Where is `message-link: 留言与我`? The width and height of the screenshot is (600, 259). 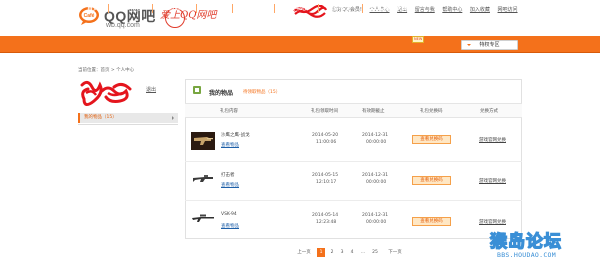
message-link: 留言与我 is located at coordinates (425, 10).